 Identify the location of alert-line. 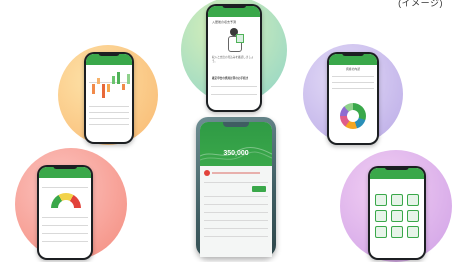
(236, 173).